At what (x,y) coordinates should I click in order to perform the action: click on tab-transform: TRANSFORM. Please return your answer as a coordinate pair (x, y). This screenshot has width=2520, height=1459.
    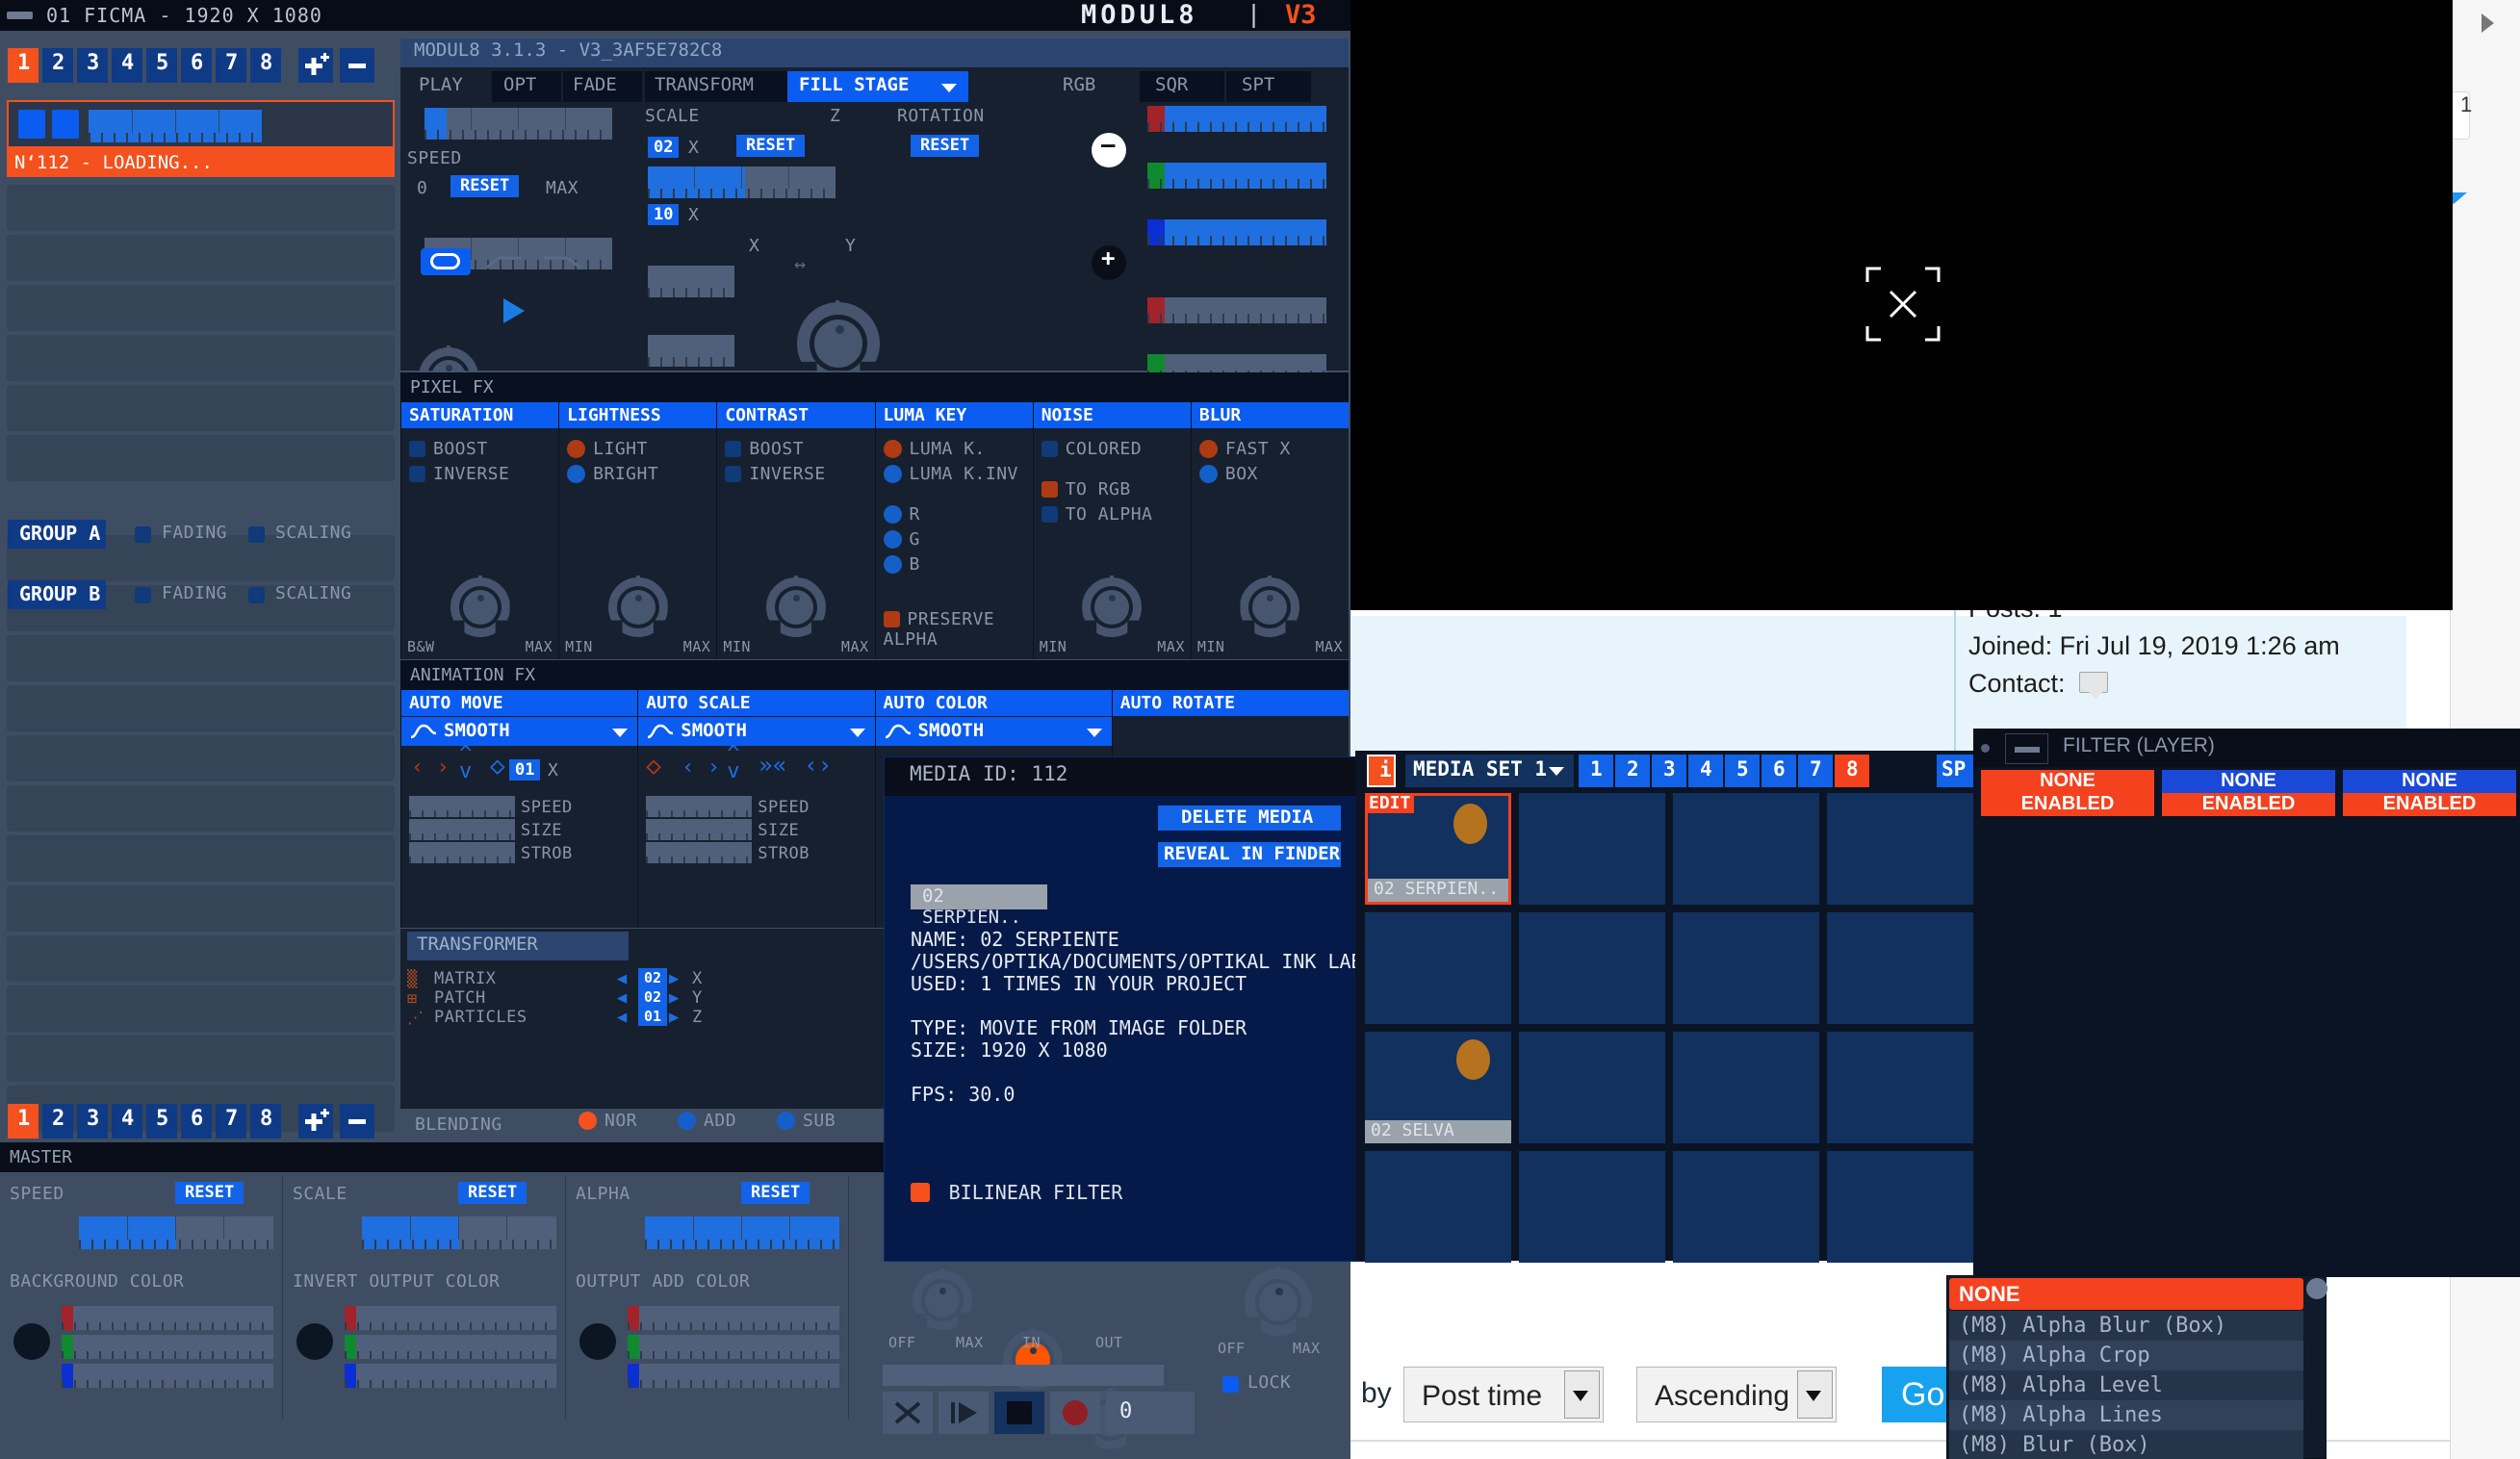
    Looking at the image, I should click on (716, 86).